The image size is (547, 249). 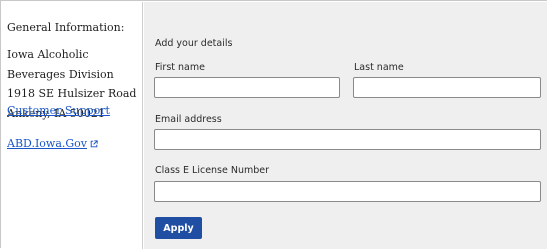 I want to click on abd-iowa-gov-link: ABD.Iowa.Gov, so click(x=52, y=143).